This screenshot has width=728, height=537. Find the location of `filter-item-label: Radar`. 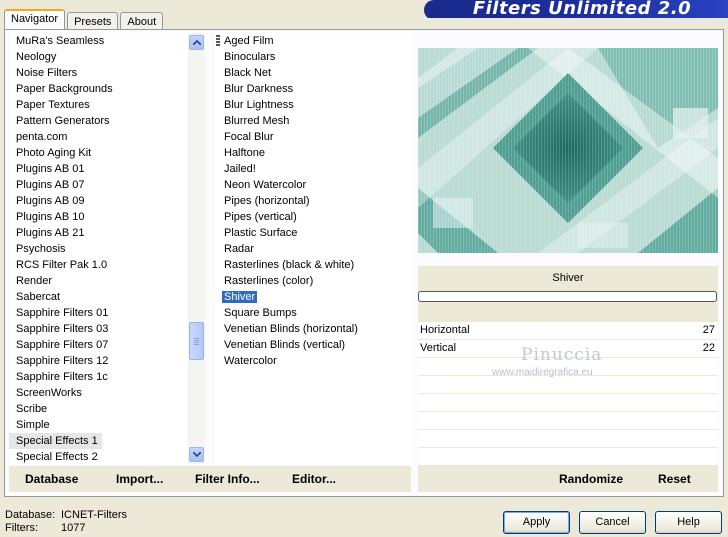

filter-item-label: Radar is located at coordinates (239, 249).